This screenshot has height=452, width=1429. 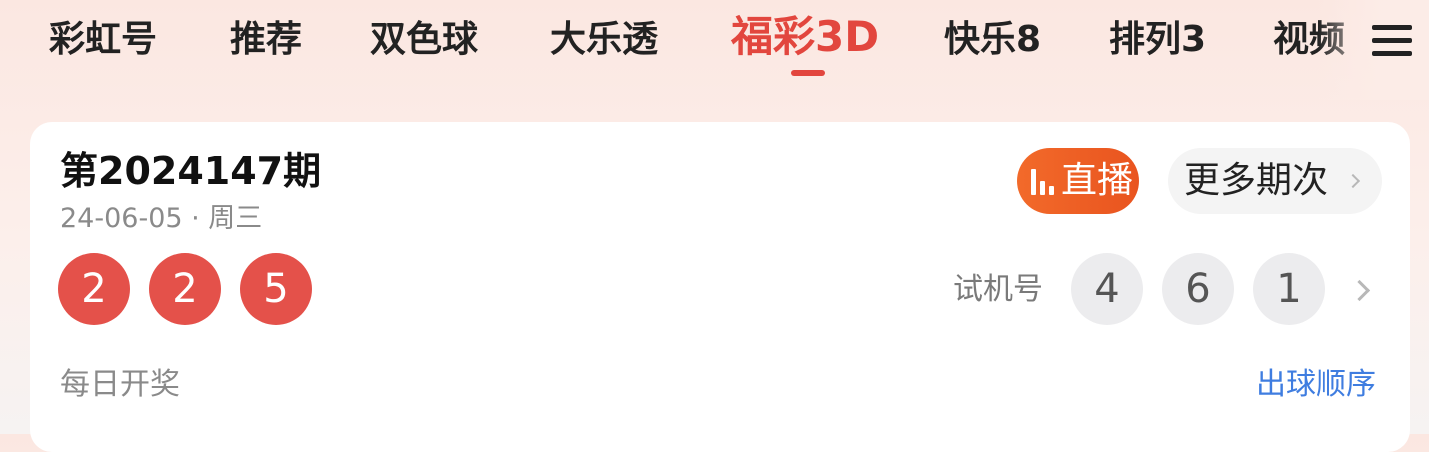 I want to click on tab-caihonghao: 彩虹号, so click(x=103, y=40).